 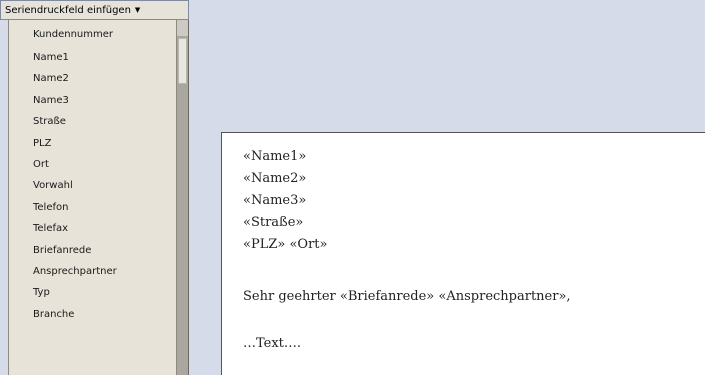 What do you see at coordinates (93, 143) in the screenshot?
I see `merge-field-item-plz: PLZ` at bounding box center [93, 143].